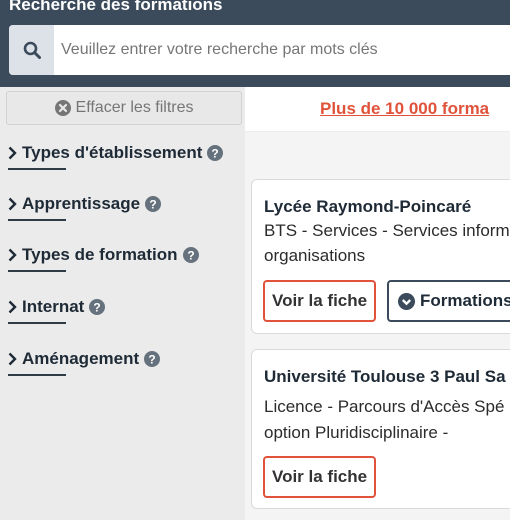  What do you see at coordinates (62, 108) in the screenshot?
I see `clear-circle-icon` at bounding box center [62, 108].